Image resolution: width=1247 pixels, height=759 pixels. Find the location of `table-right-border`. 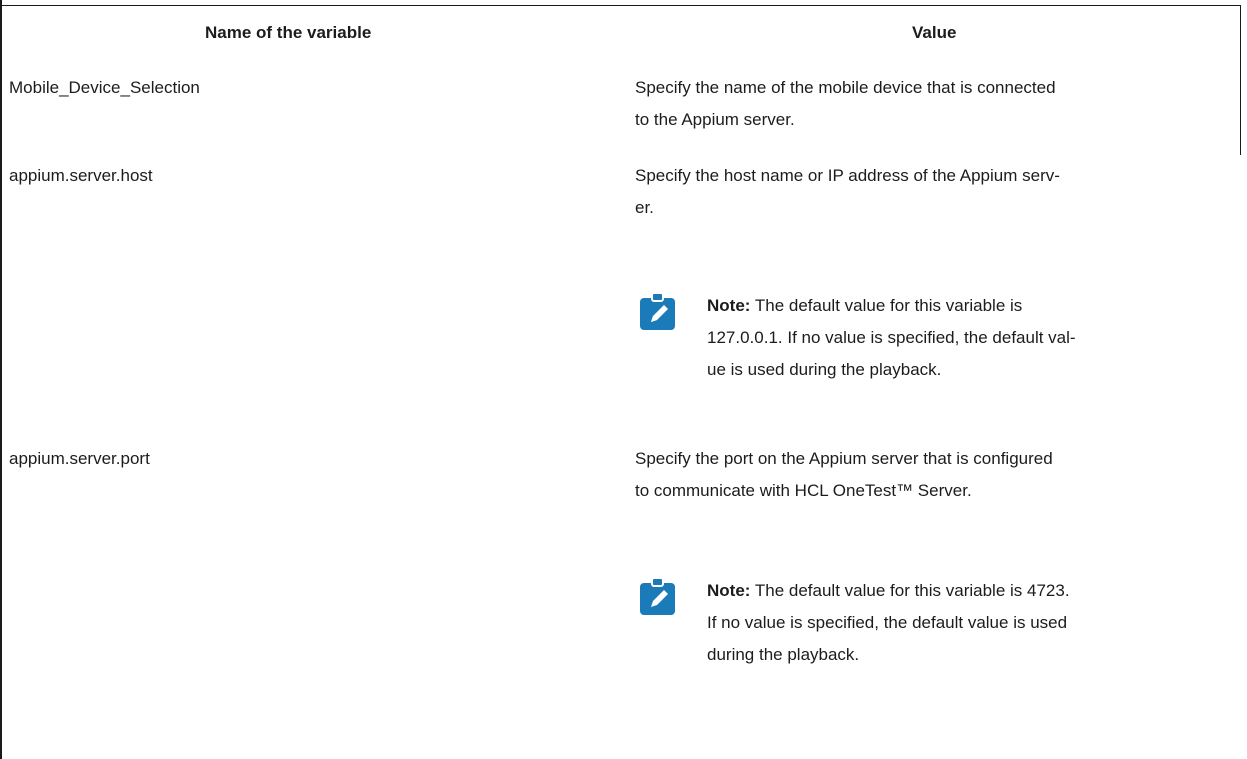

table-right-border is located at coordinates (1240, 80).